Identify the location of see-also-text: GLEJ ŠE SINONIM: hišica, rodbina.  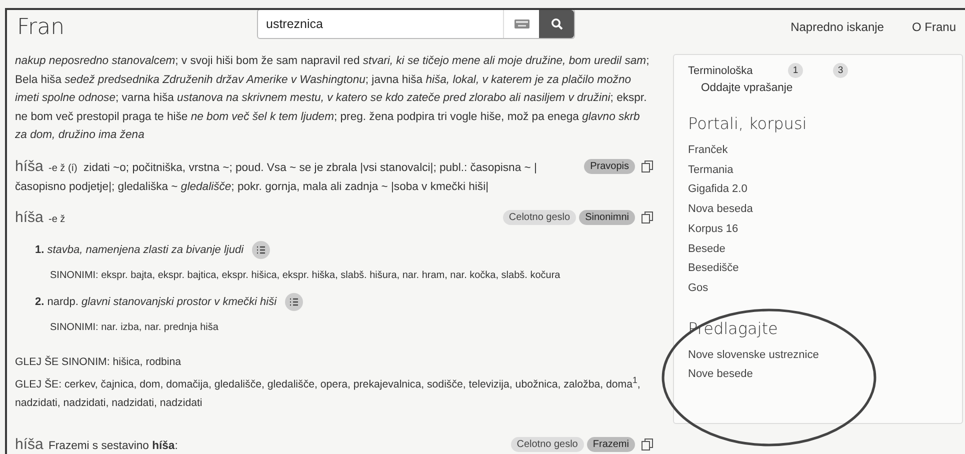
(98, 362).